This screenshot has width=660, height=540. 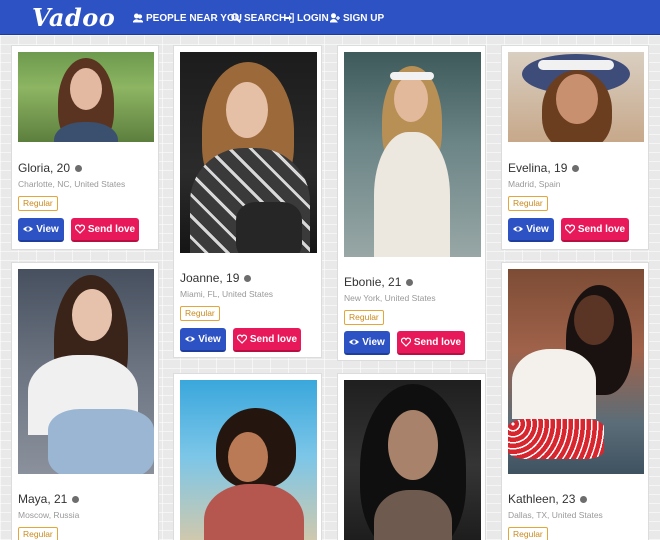 I want to click on profile-name-row: Maya, 21, so click(x=49, y=499).